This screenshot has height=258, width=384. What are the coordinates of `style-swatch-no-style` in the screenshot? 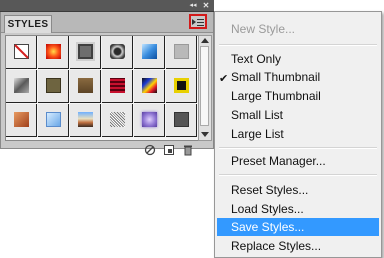 It's located at (21, 52).